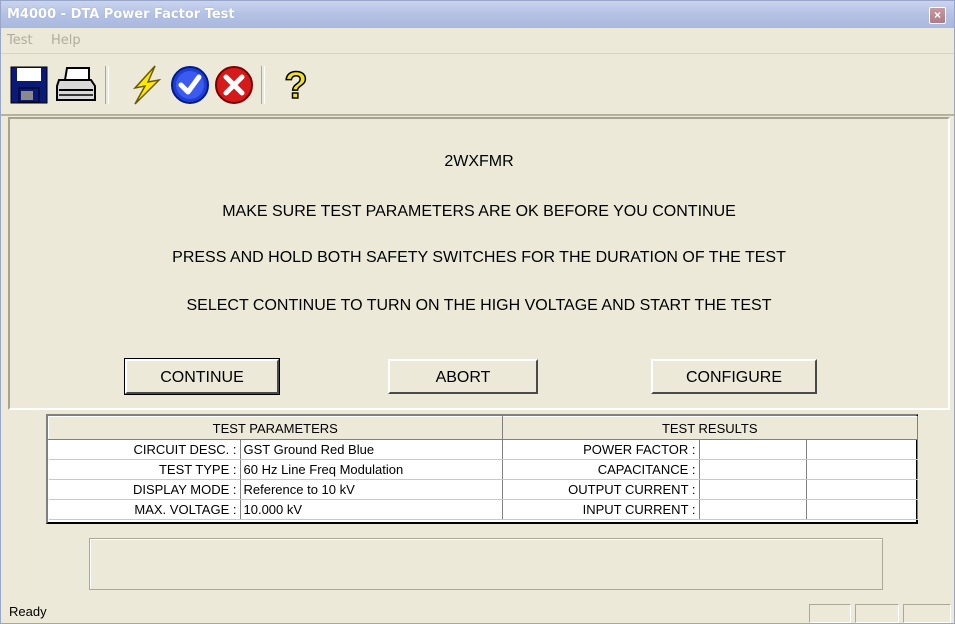 The width and height of the screenshot is (955, 624). What do you see at coordinates (601, 489) in the screenshot?
I see `result-label: OUTPUT CURRENT :` at bounding box center [601, 489].